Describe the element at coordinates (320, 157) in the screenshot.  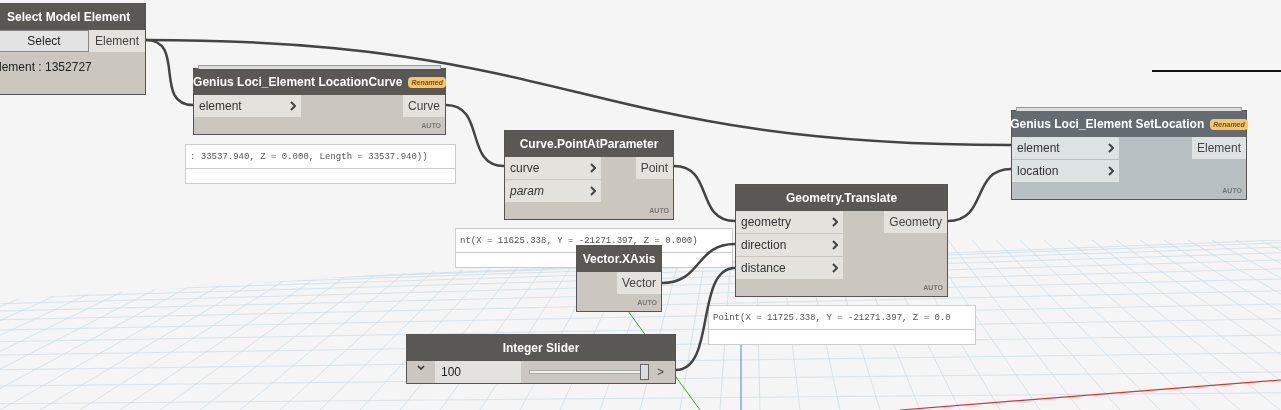
I see `preview-text: : 33537.940, Z = 0.000, Length = 33537.940))` at that location.